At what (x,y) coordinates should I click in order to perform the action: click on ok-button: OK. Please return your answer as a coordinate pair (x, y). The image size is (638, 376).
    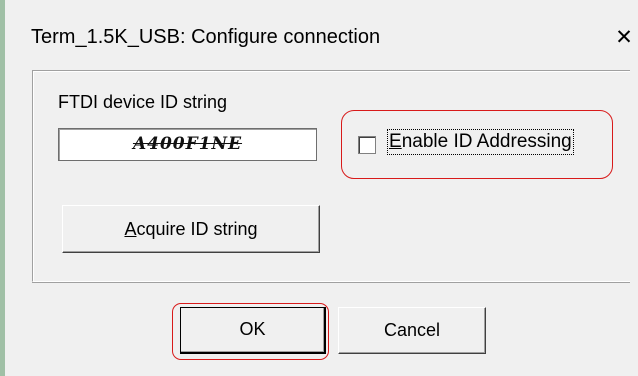
    Looking at the image, I should click on (253, 330).